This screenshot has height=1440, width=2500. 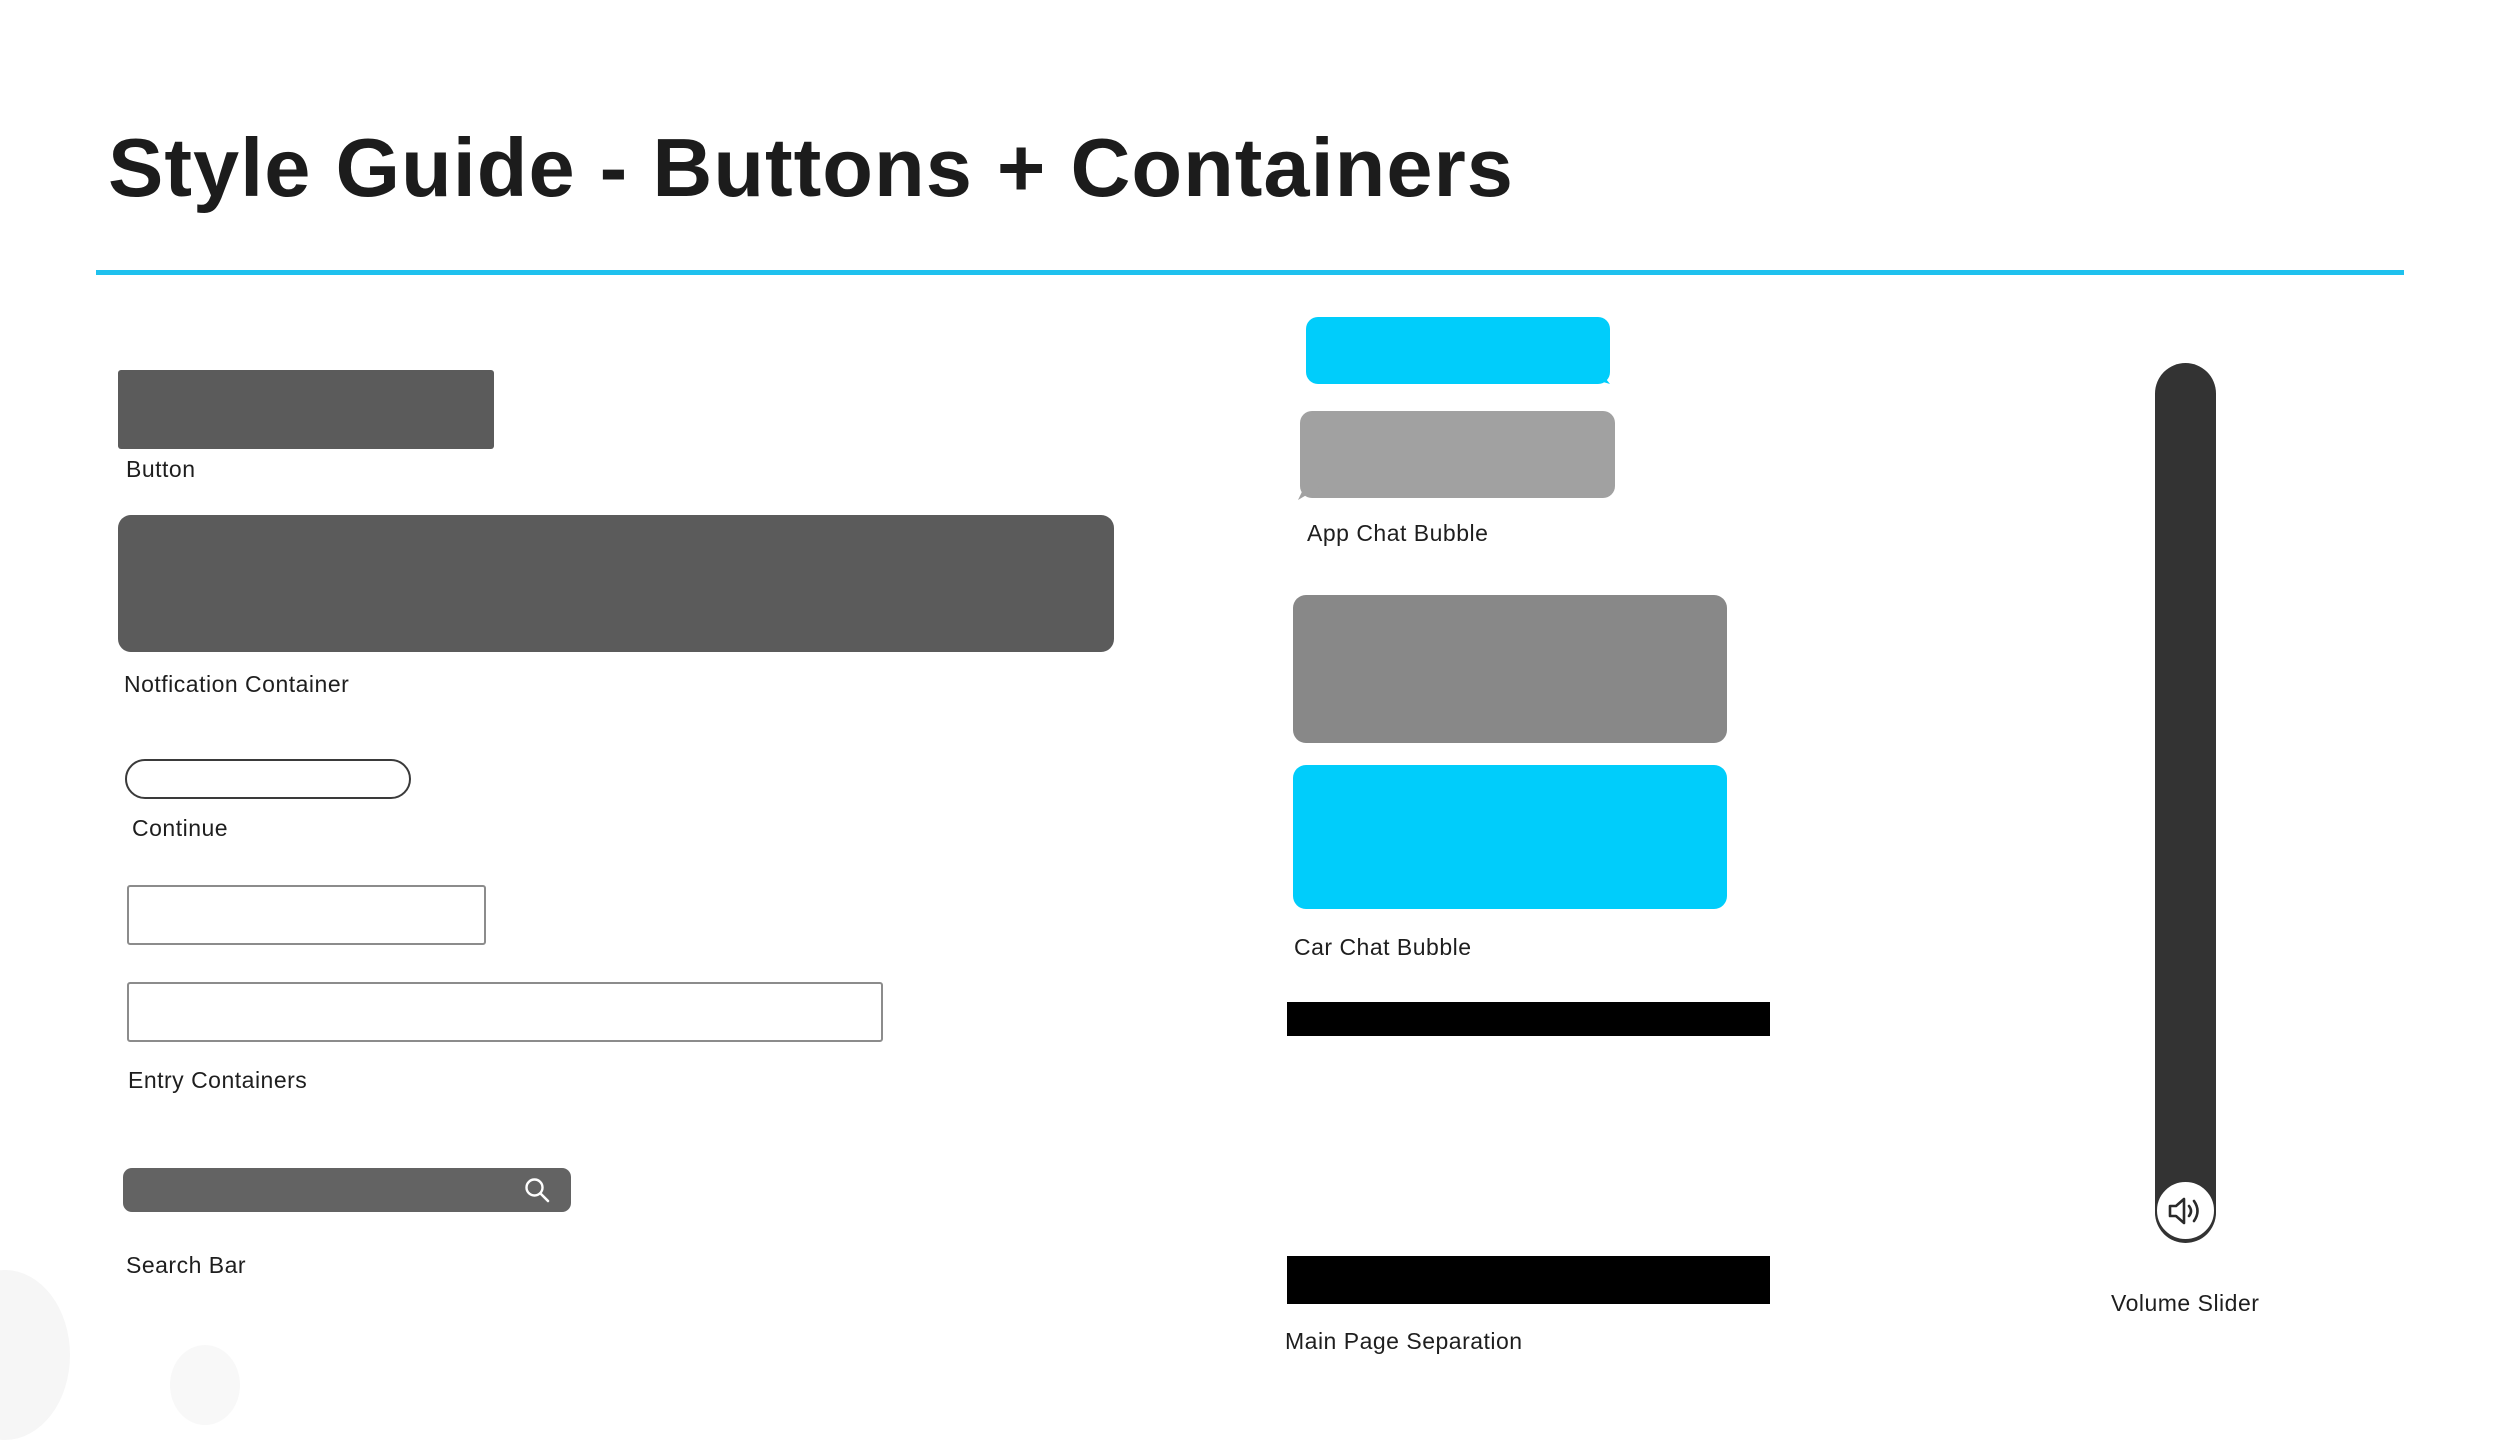 What do you see at coordinates (1458, 350) in the screenshot?
I see `app-chat-bubble-outgoing` at bounding box center [1458, 350].